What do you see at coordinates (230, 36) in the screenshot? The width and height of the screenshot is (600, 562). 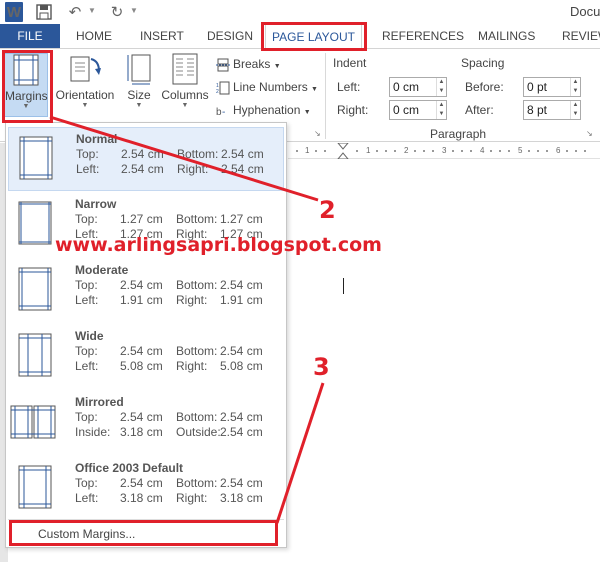 I see `tab-design: DESIGN` at bounding box center [230, 36].